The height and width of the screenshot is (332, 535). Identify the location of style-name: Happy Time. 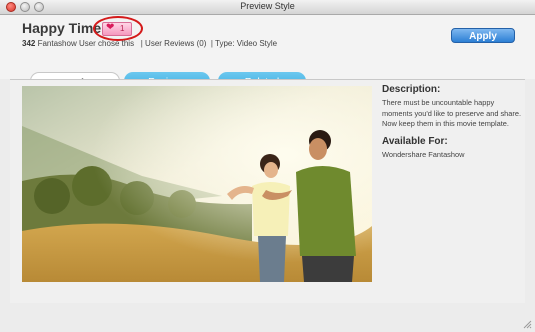
(62, 28).